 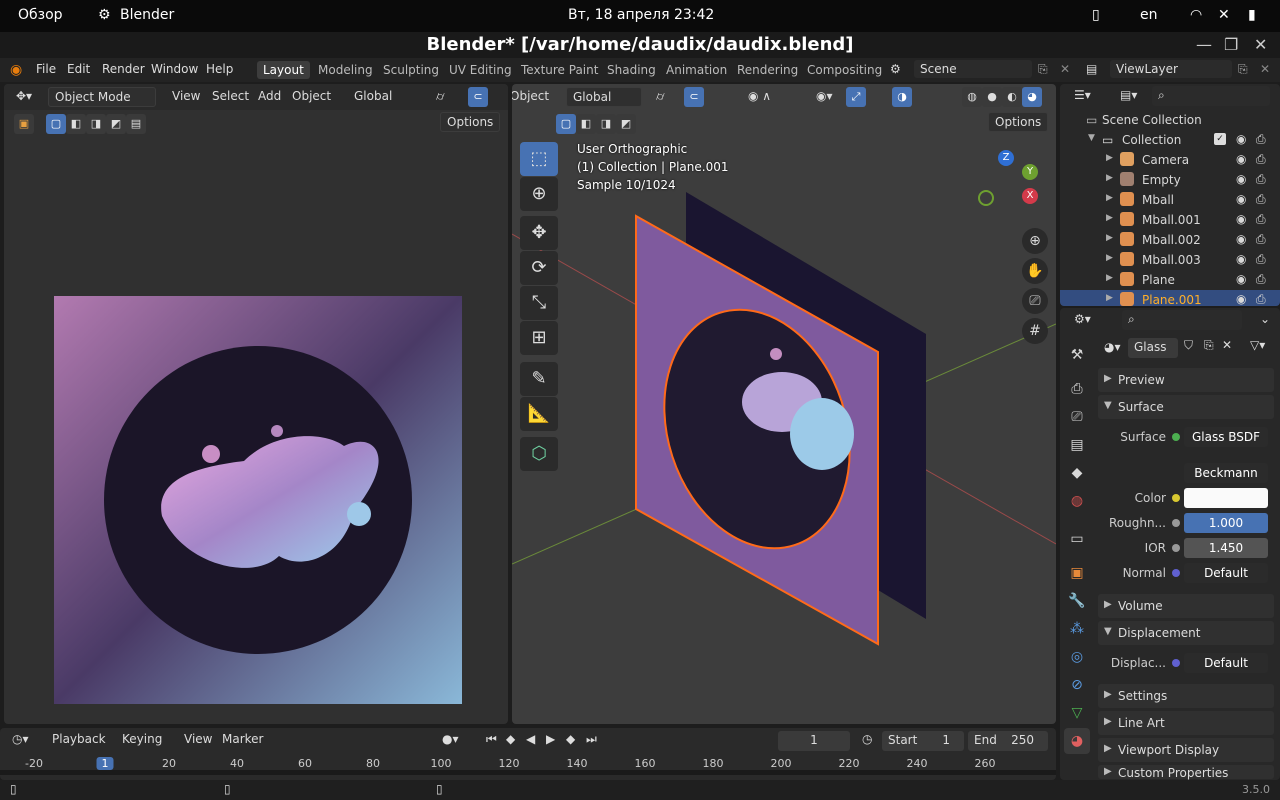 What do you see at coordinates (411, 70) in the screenshot?
I see `tab-sculpting: Sculpting` at bounding box center [411, 70].